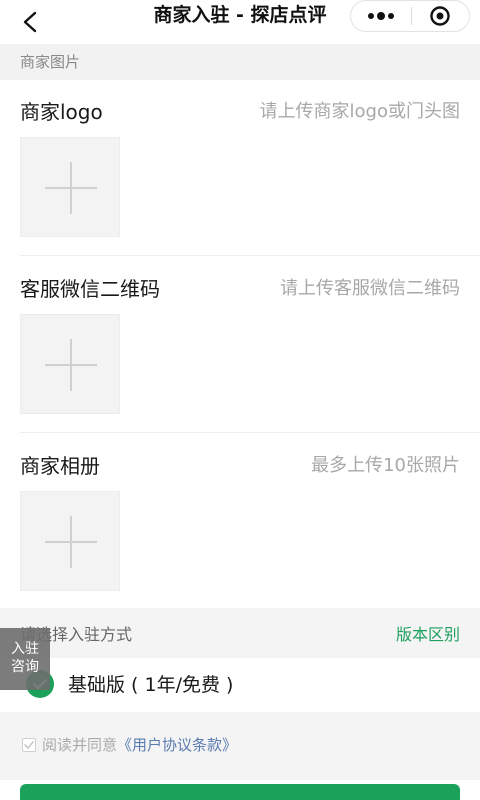 This screenshot has height=800, width=480. What do you see at coordinates (80, 745) in the screenshot?
I see `agreement-prefix: 阅读并同意` at bounding box center [80, 745].